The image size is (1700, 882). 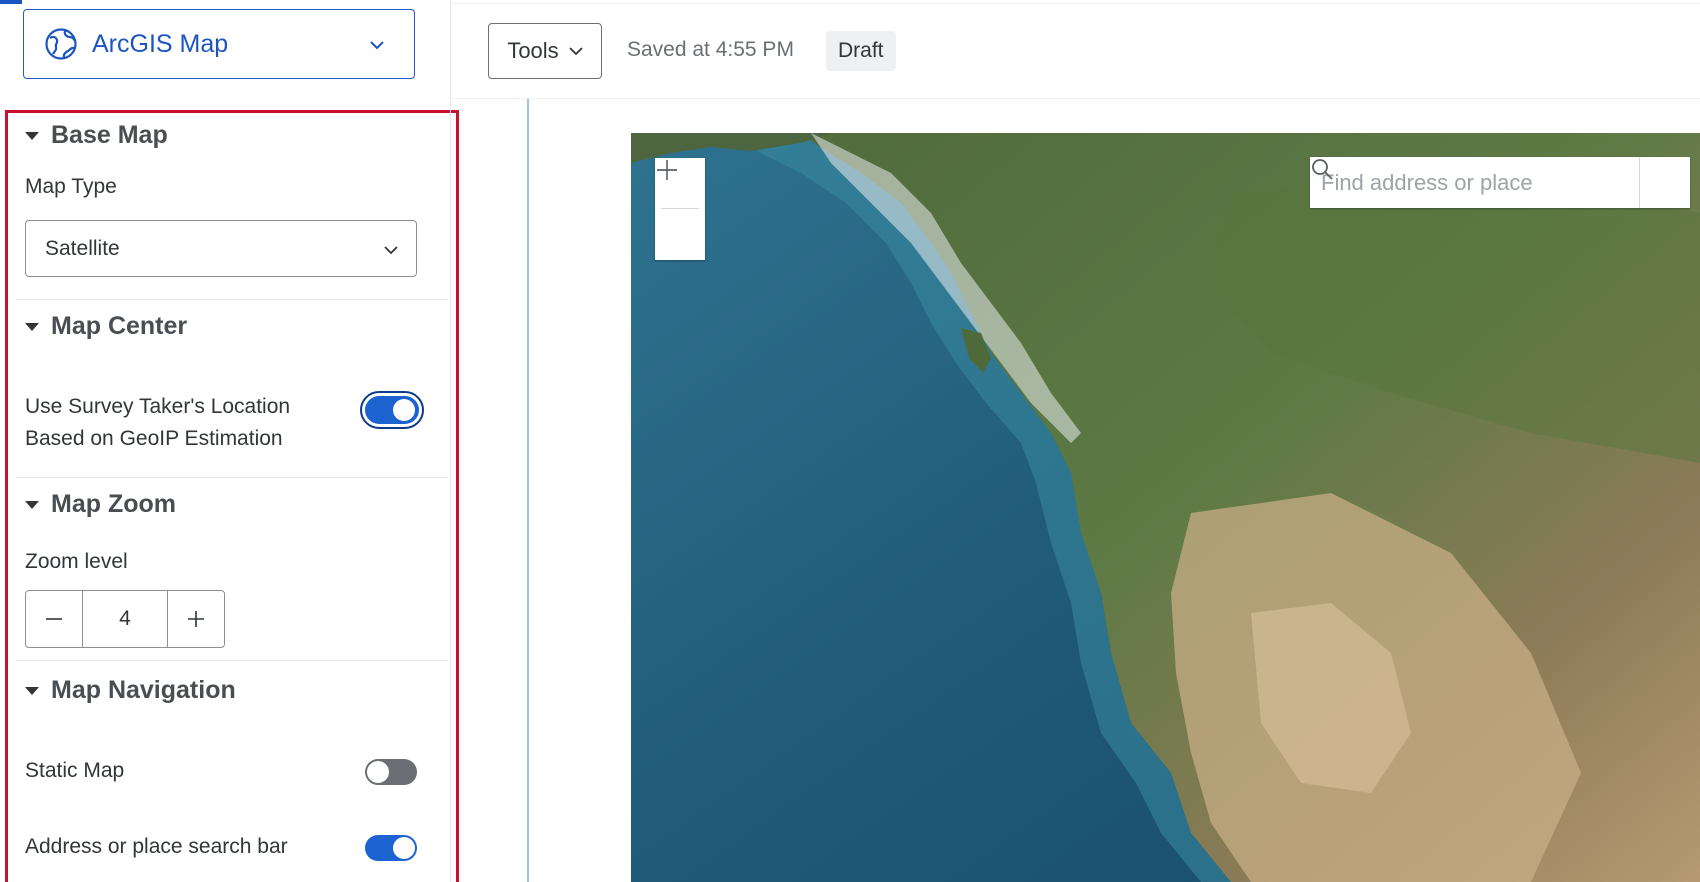 What do you see at coordinates (221, 248) in the screenshot?
I see `map-type-dropdown: Satellite` at bounding box center [221, 248].